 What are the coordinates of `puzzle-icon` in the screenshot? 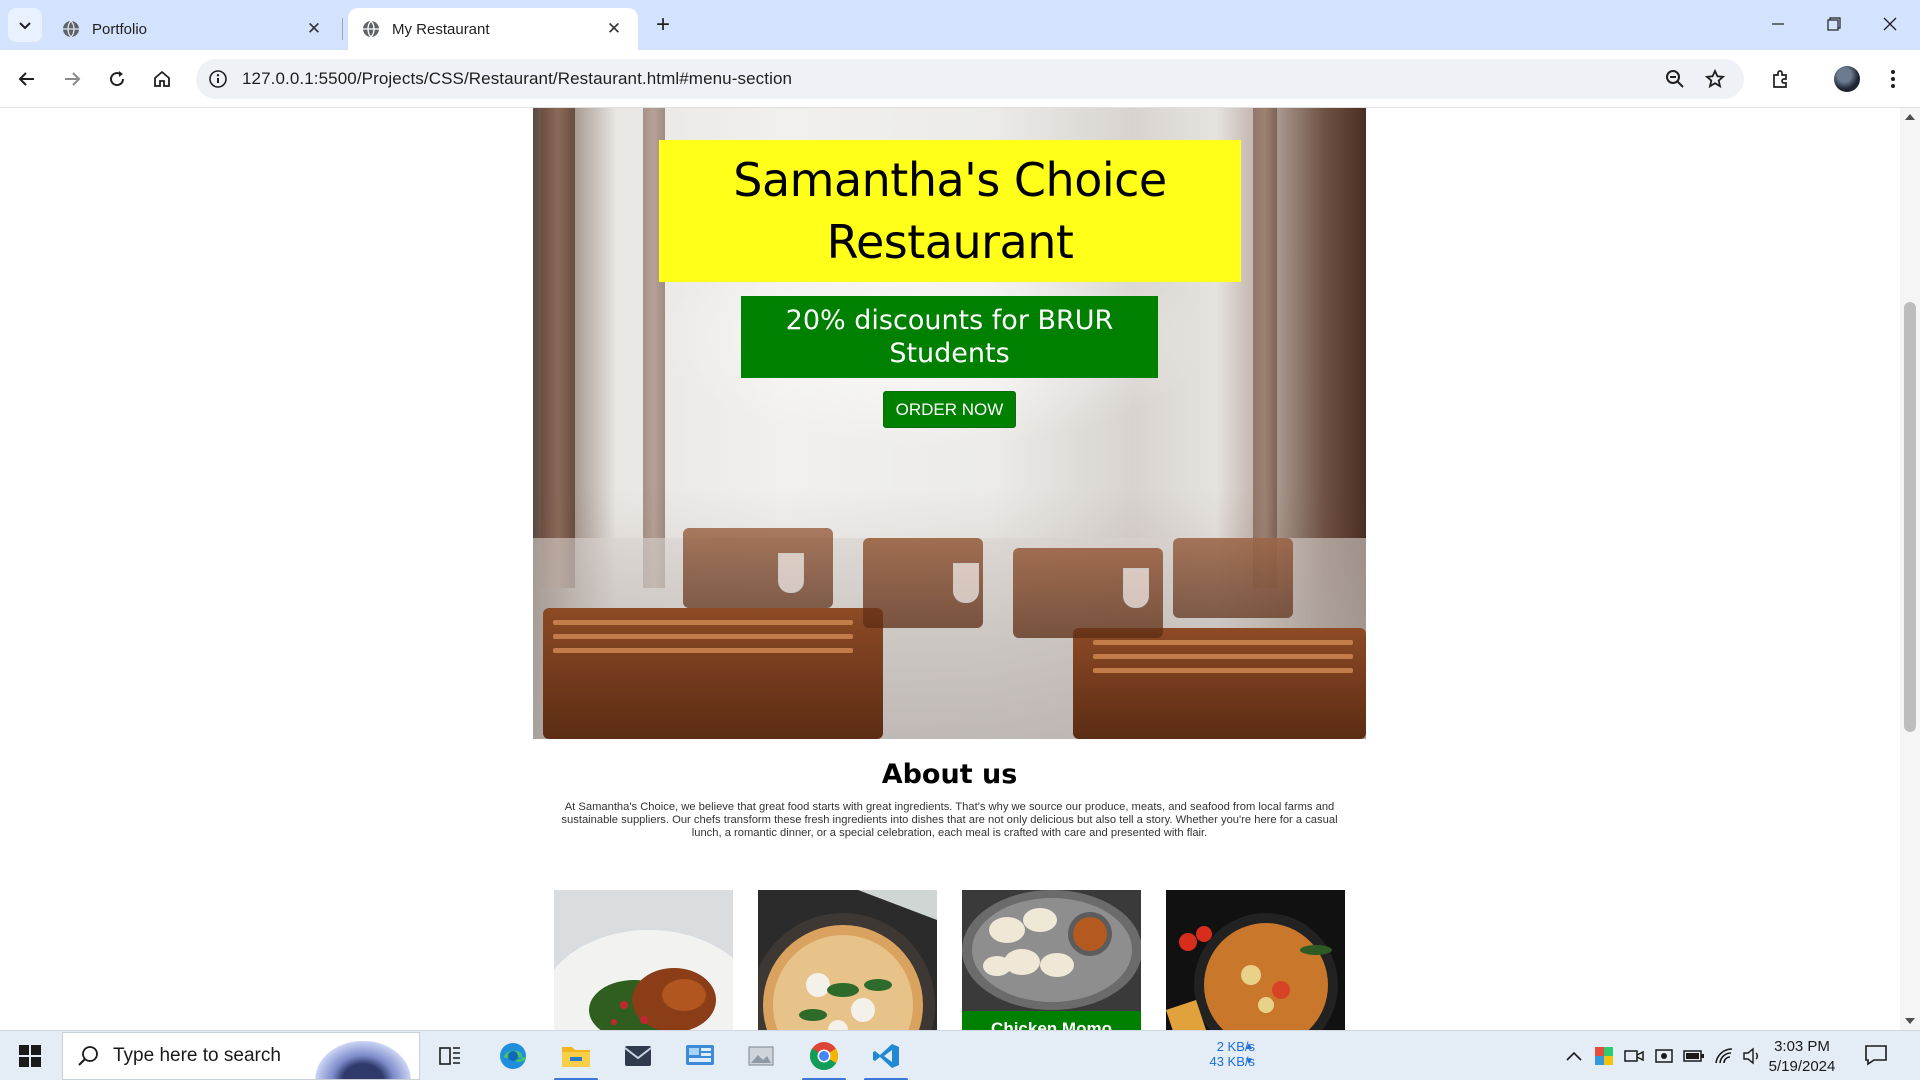 It's located at (1780, 79).